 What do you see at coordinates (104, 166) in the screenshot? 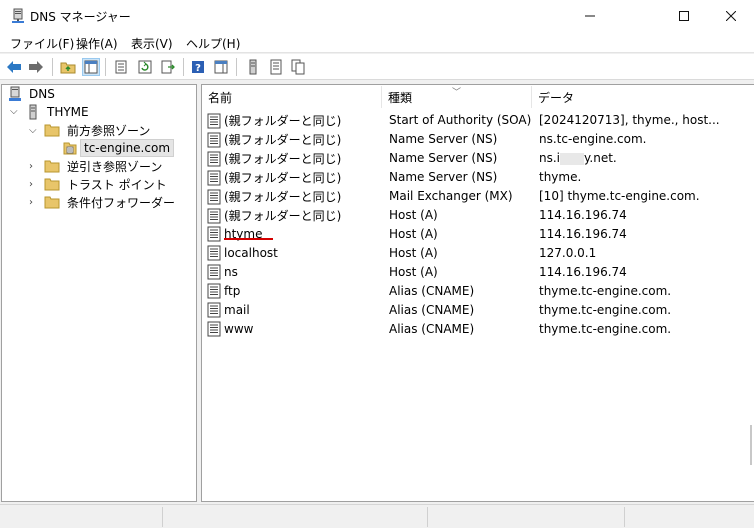
I see `tree-node-reverse-lookup-zones: 逆引き参照ゾーン` at bounding box center [104, 166].